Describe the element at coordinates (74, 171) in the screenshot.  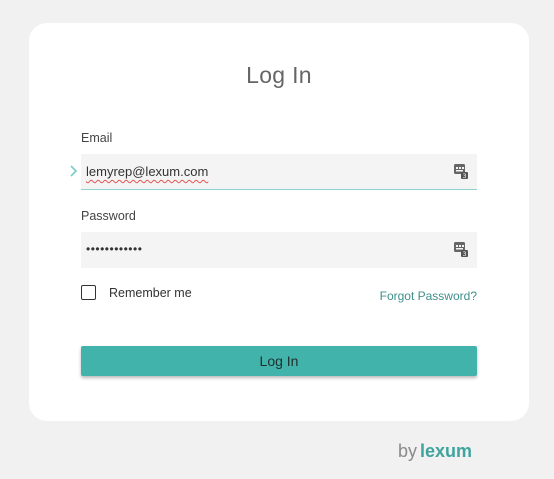
I see `chevron-right-icon` at that location.